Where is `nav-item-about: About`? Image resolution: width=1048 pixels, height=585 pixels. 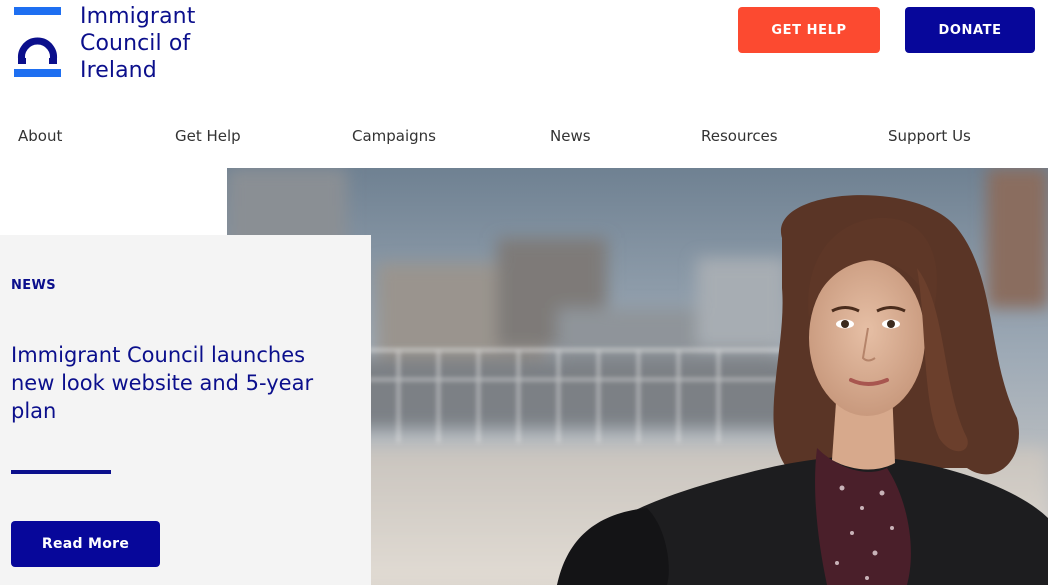 nav-item-about: About is located at coordinates (40, 136).